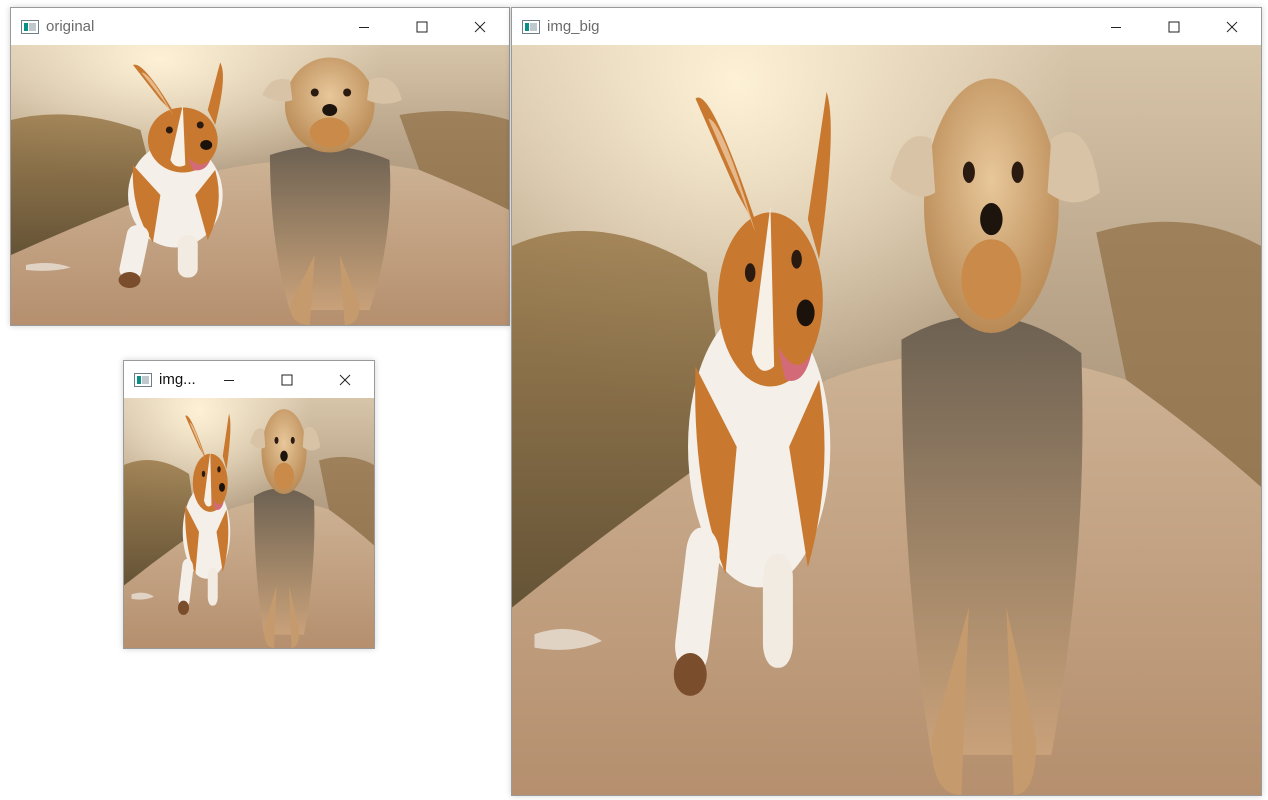  What do you see at coordinates (260, 26) in the screenshot?
I see `original-titlebar: original` at bounding box center [260, 26].